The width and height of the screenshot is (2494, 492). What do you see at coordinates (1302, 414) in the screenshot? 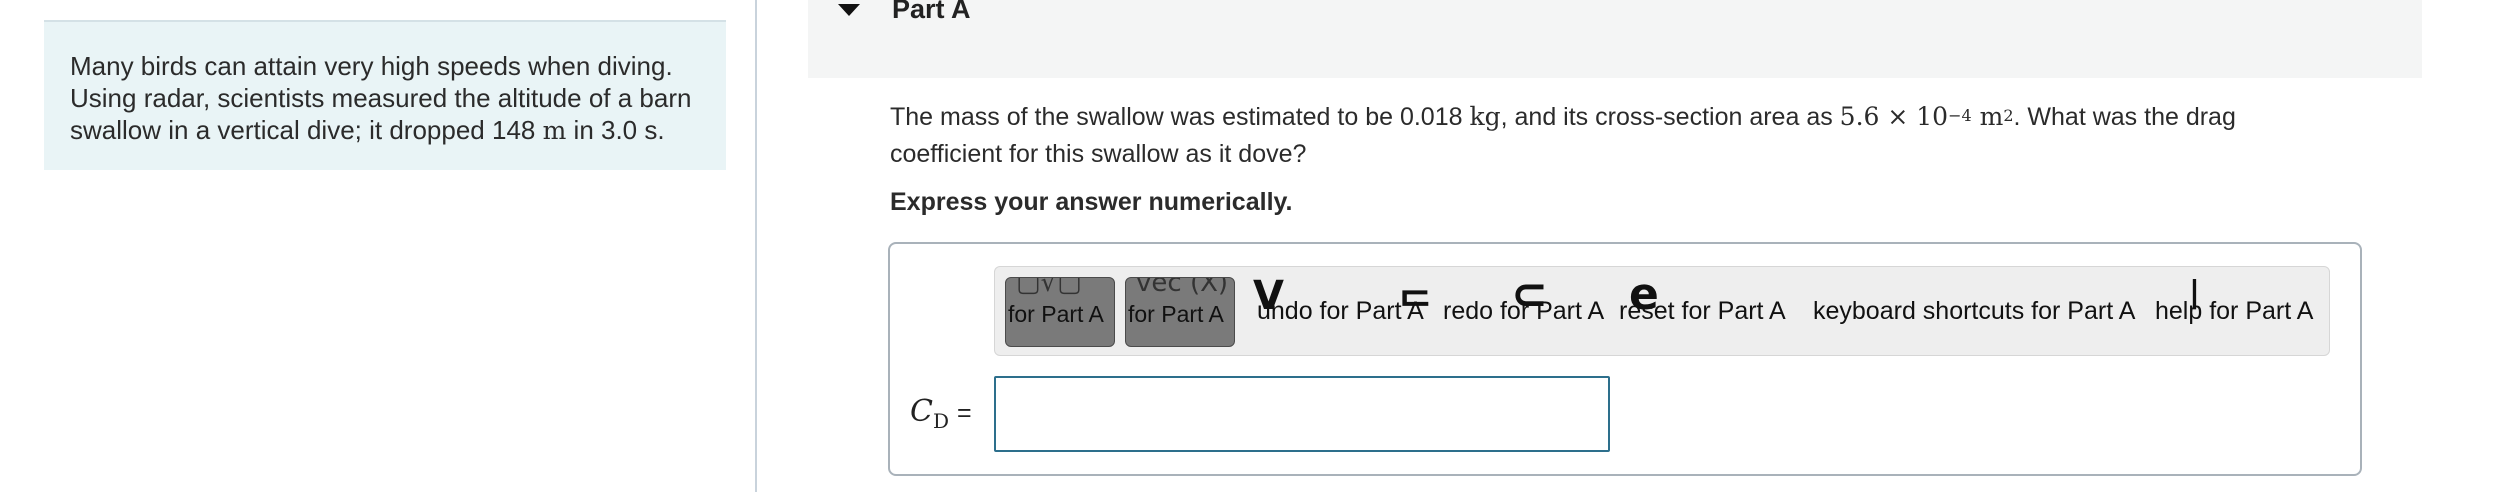
I see `answer-input` at bounding box center [1302, 414].